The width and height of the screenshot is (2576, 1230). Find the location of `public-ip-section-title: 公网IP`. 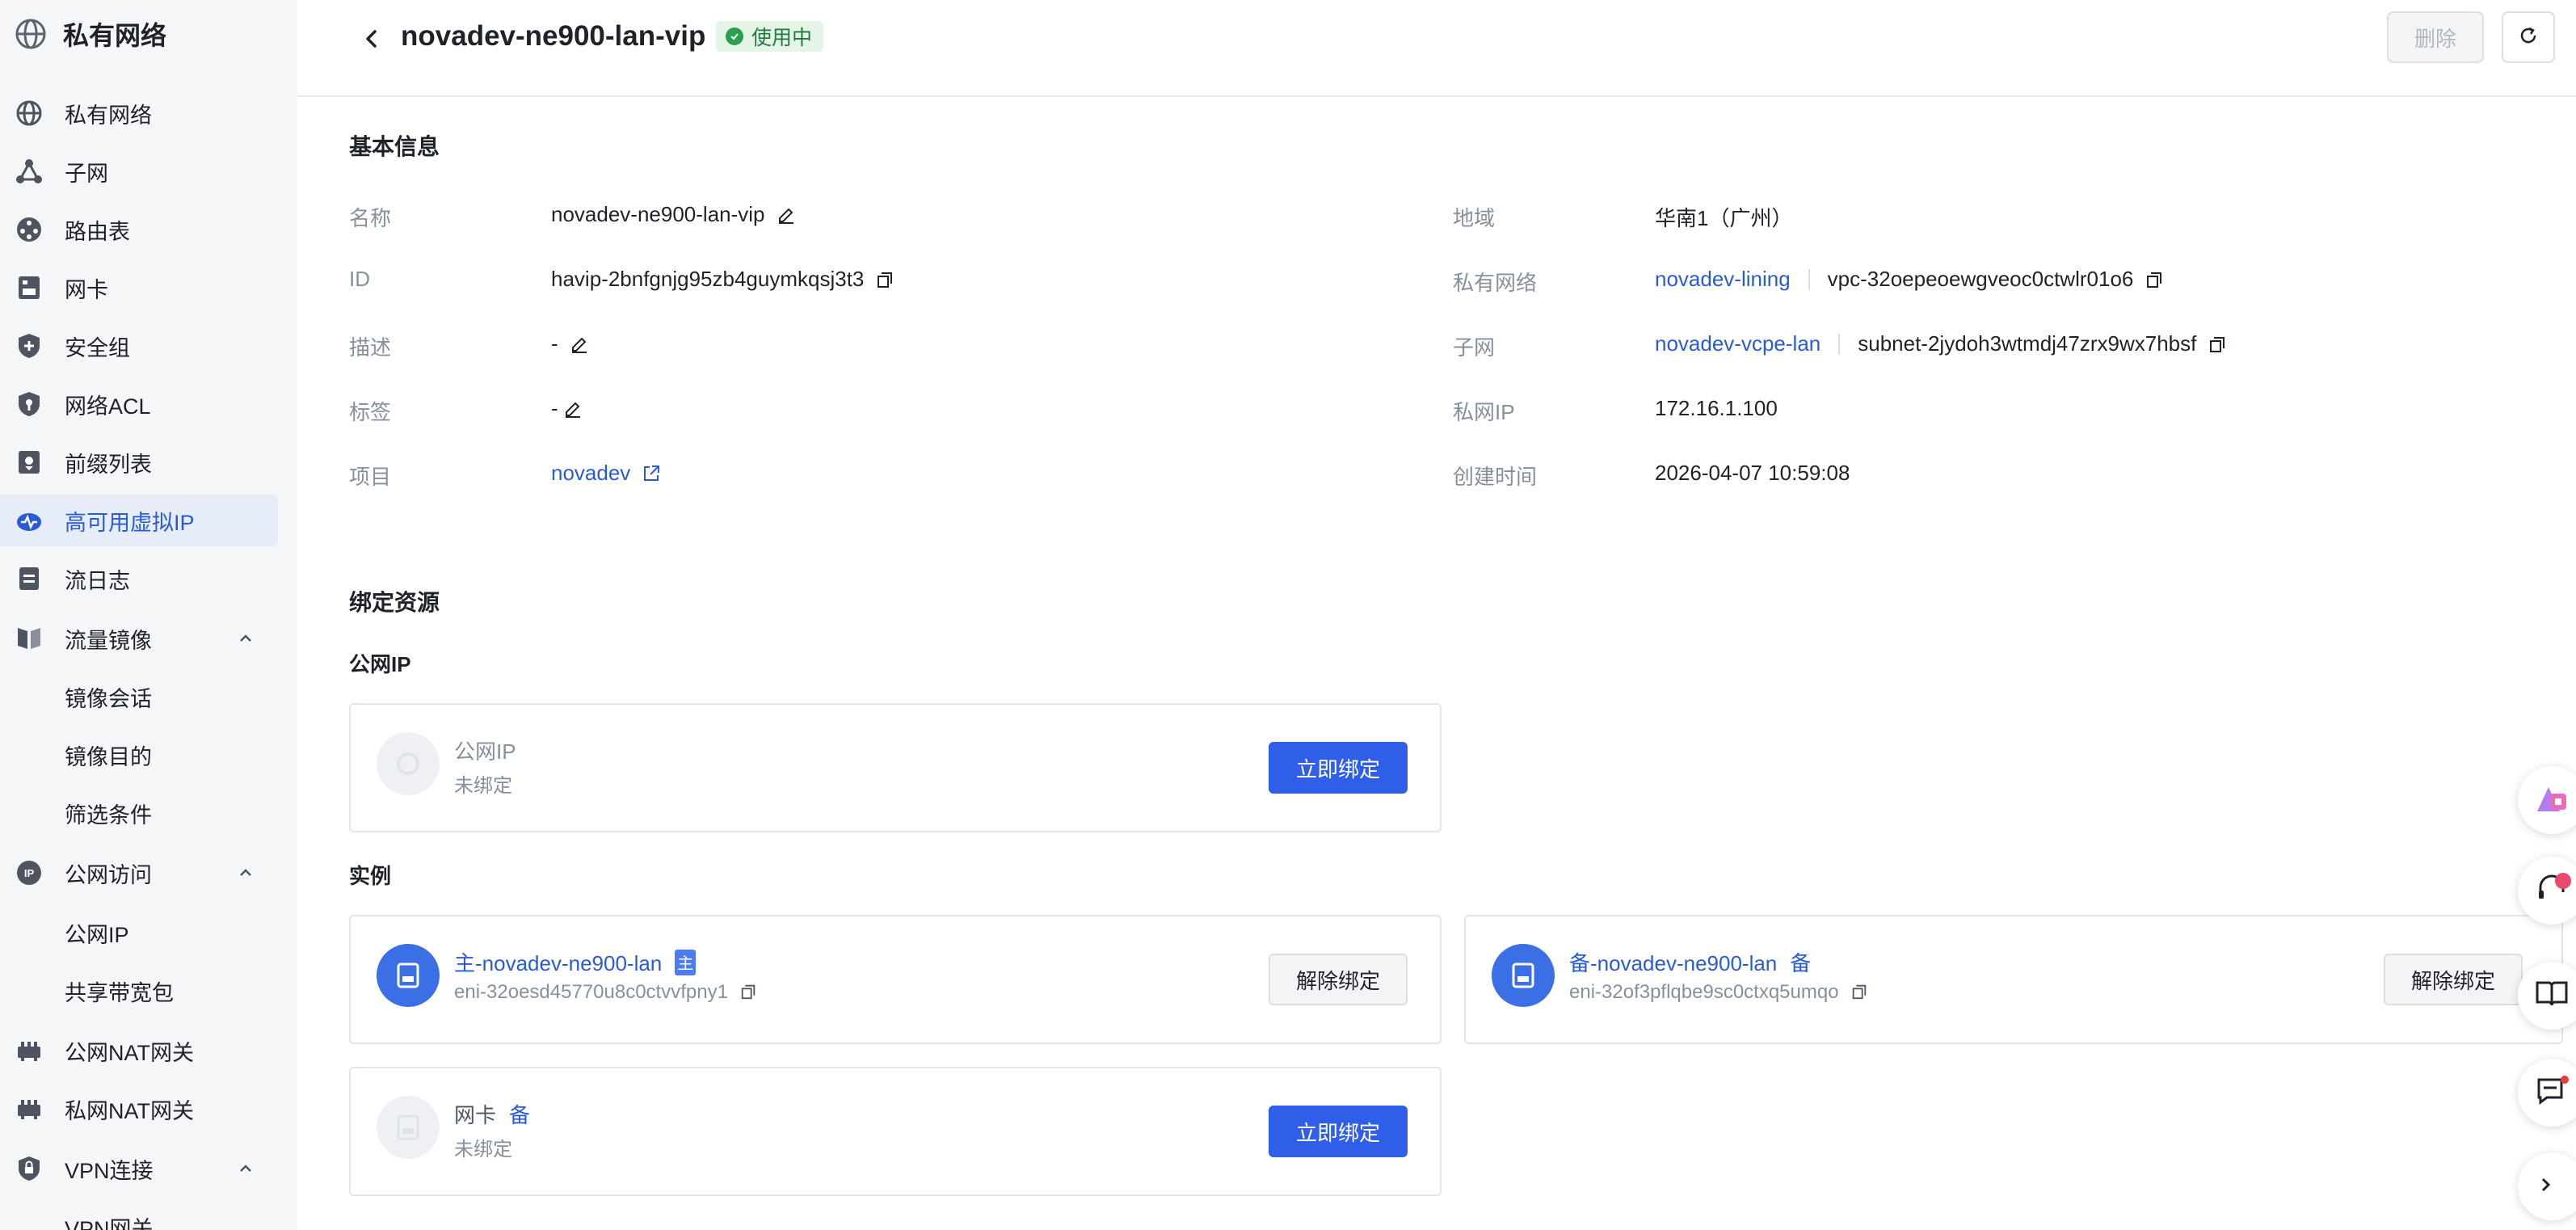

public-ip-section-title: 公网IP is located at coordinates (380, 664).